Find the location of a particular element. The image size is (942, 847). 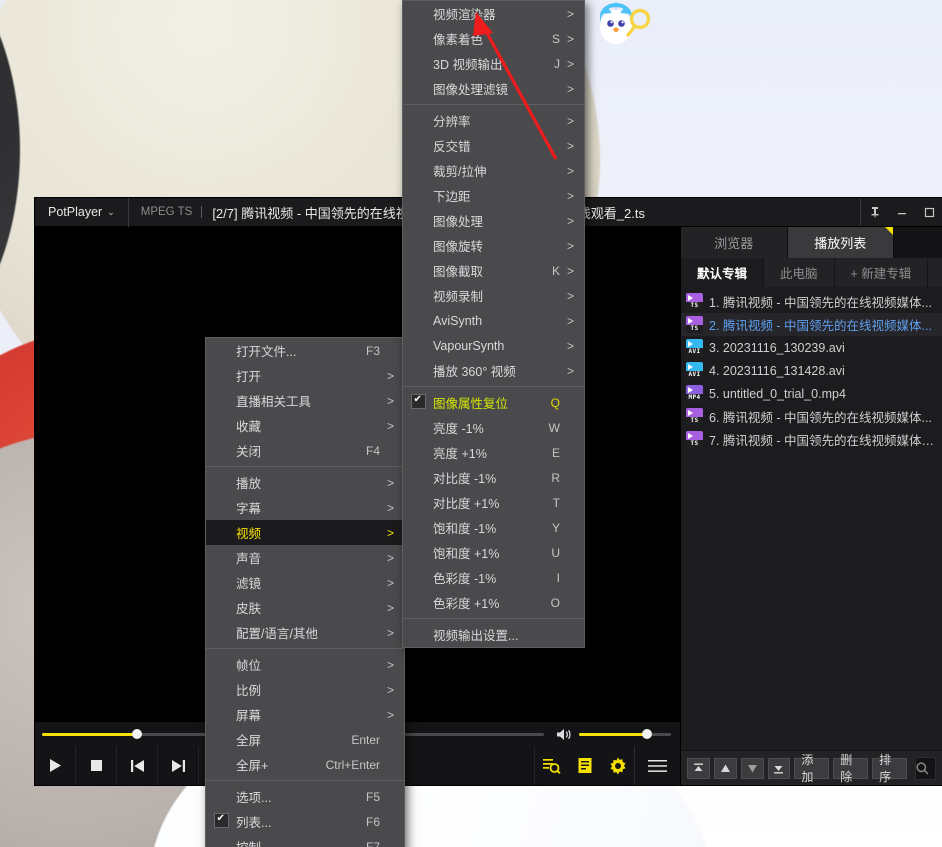

menu-item-accelerator: K is located at coordinates (555, 270).